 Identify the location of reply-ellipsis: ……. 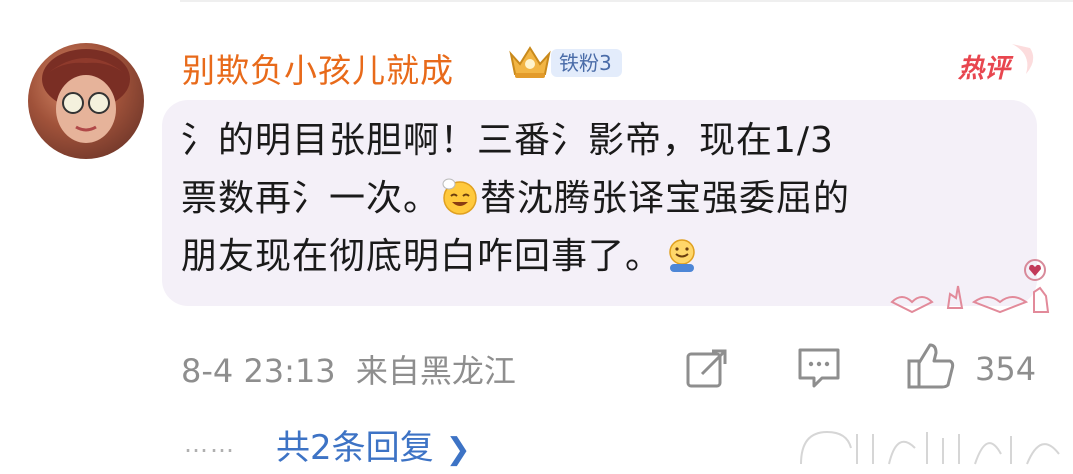
(210, 444).